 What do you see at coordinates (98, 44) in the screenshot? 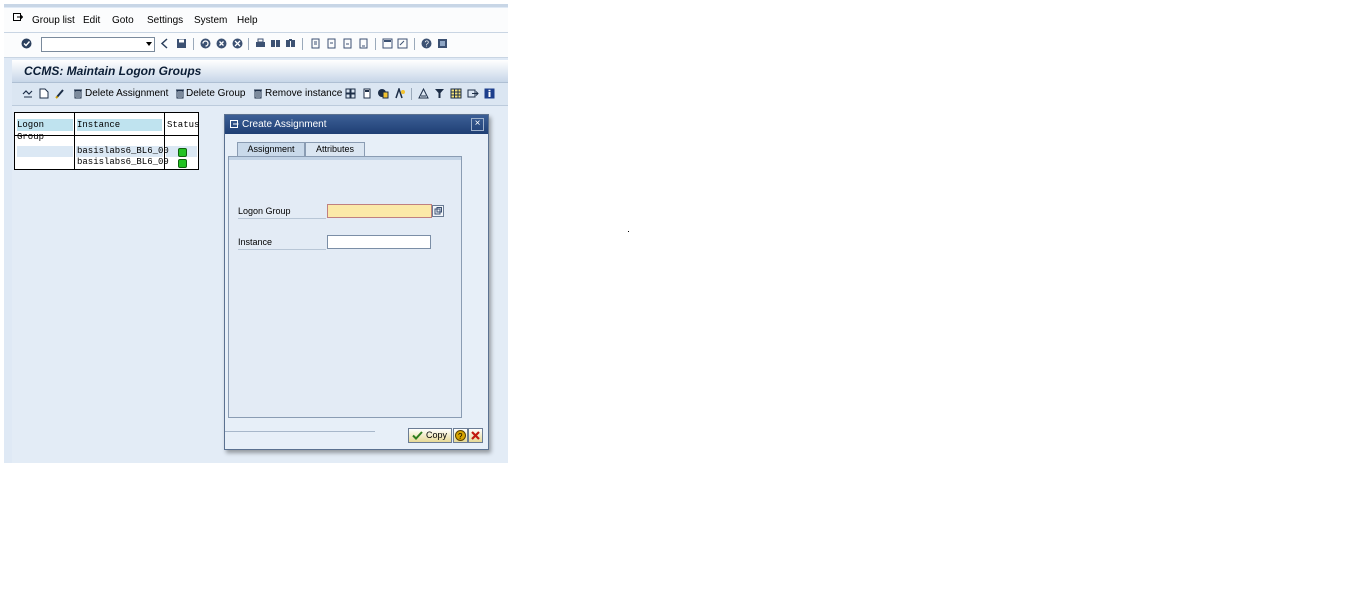
I see `command-field` at bounding box center [98, 44].